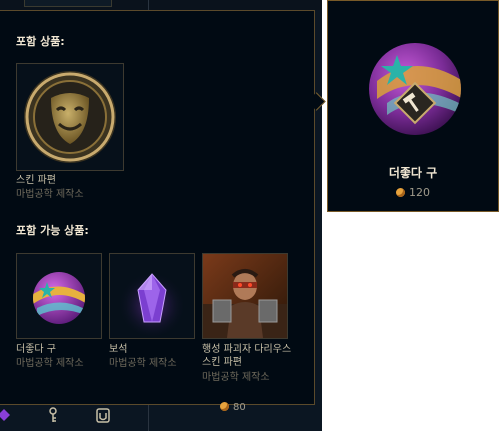 Image resolution: width=500 pixels, height=431 pixels. I want to click on skin-shard-mask-icon, so click(70, 117).